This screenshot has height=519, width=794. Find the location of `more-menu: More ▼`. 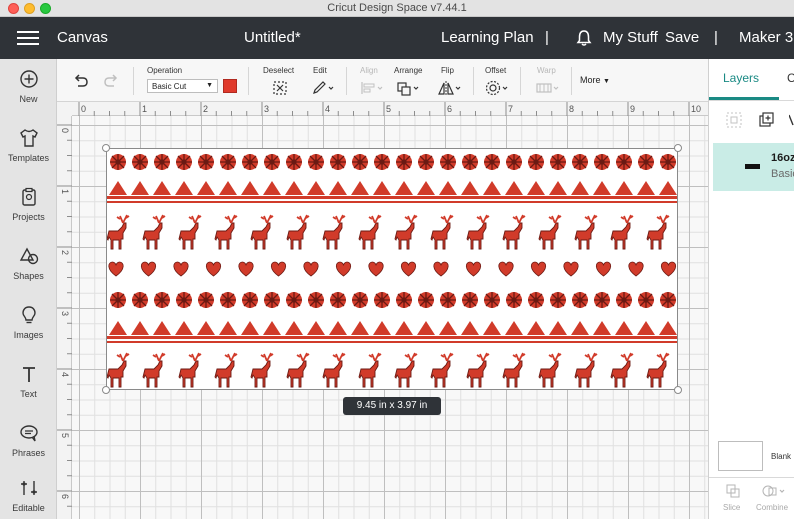

more-menu: More ▼ is located at coordinates (595, 80).